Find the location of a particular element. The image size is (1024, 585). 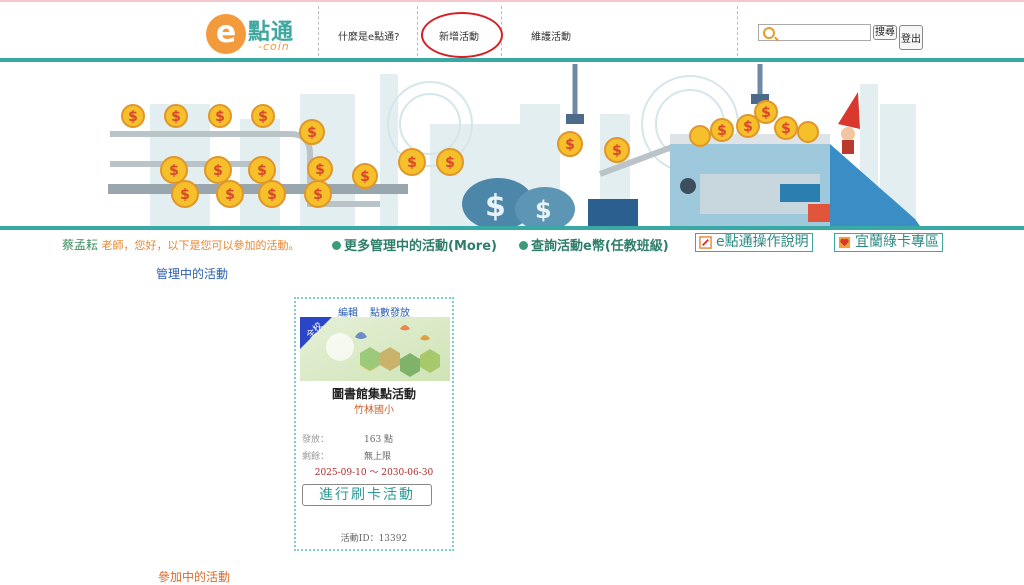

banner-top-stripe is located at coordinates (512, 60).